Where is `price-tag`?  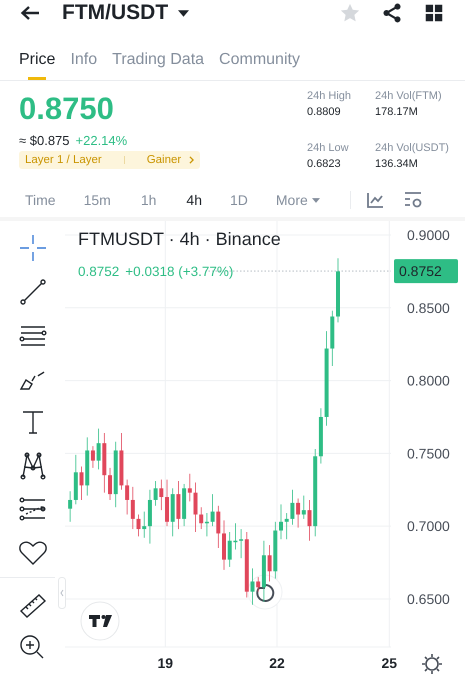
price-tag is located at coordinates (426, 271).